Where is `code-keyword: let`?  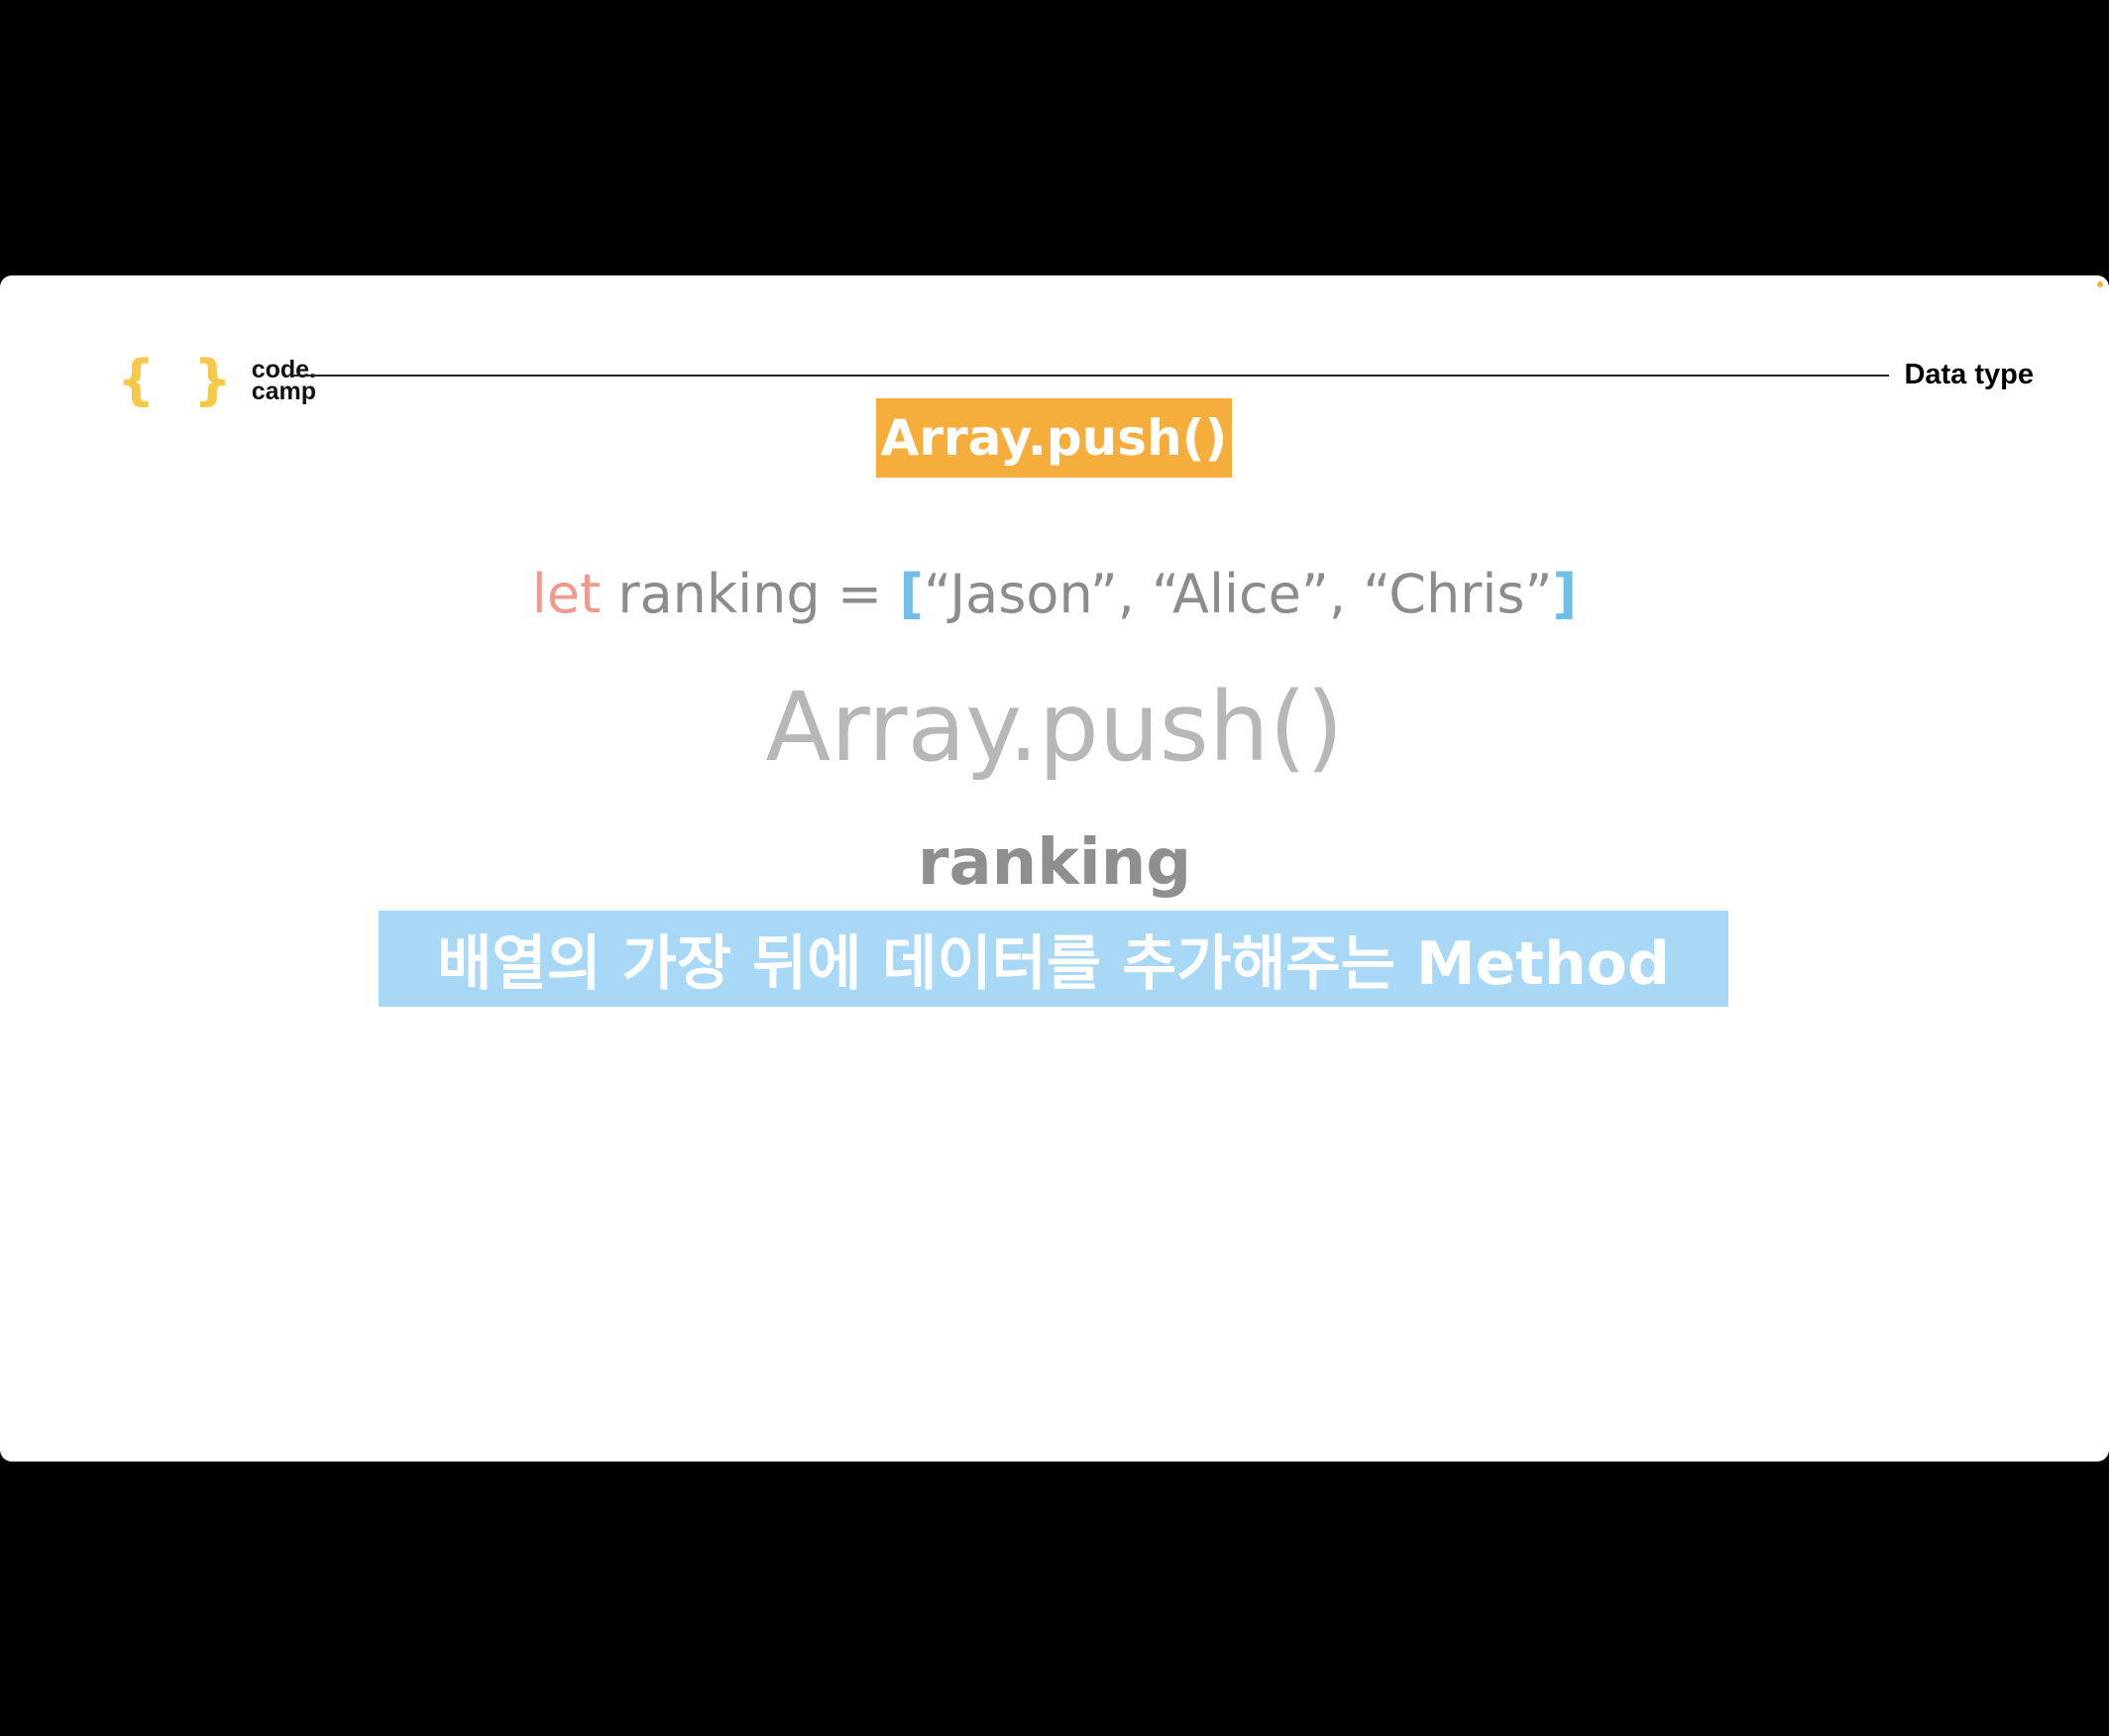
code-keyword: let is located at coordinates (566, 594).